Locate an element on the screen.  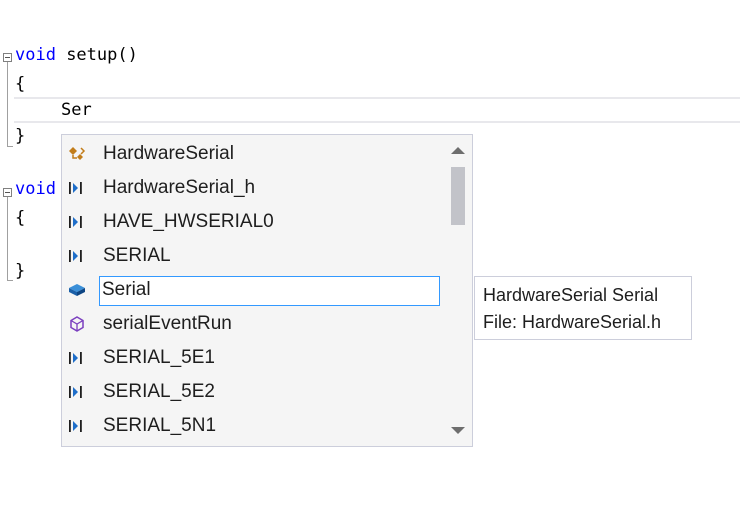
completion-item: HardwareSerial_h is located at coordinates (252, 188).